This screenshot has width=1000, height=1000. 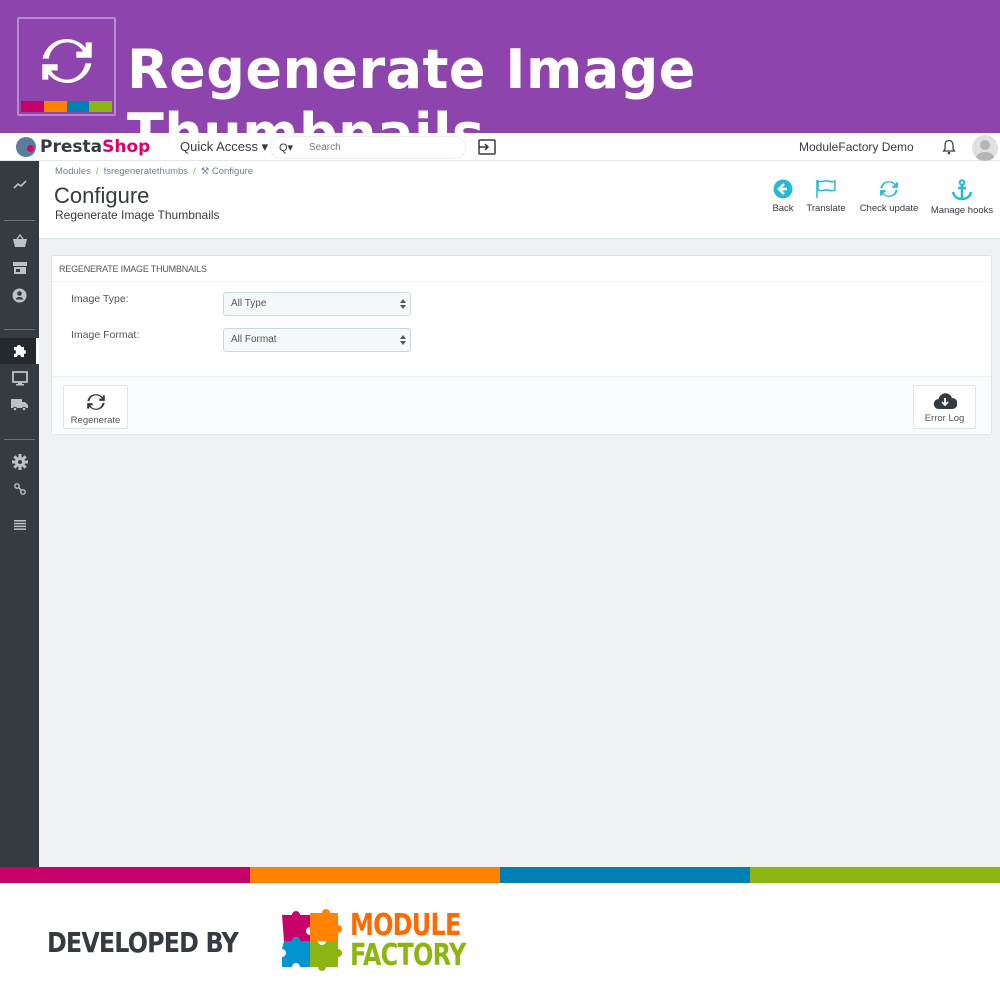 I want to click on sidebar-item-orders, so click(x=19, y=241).